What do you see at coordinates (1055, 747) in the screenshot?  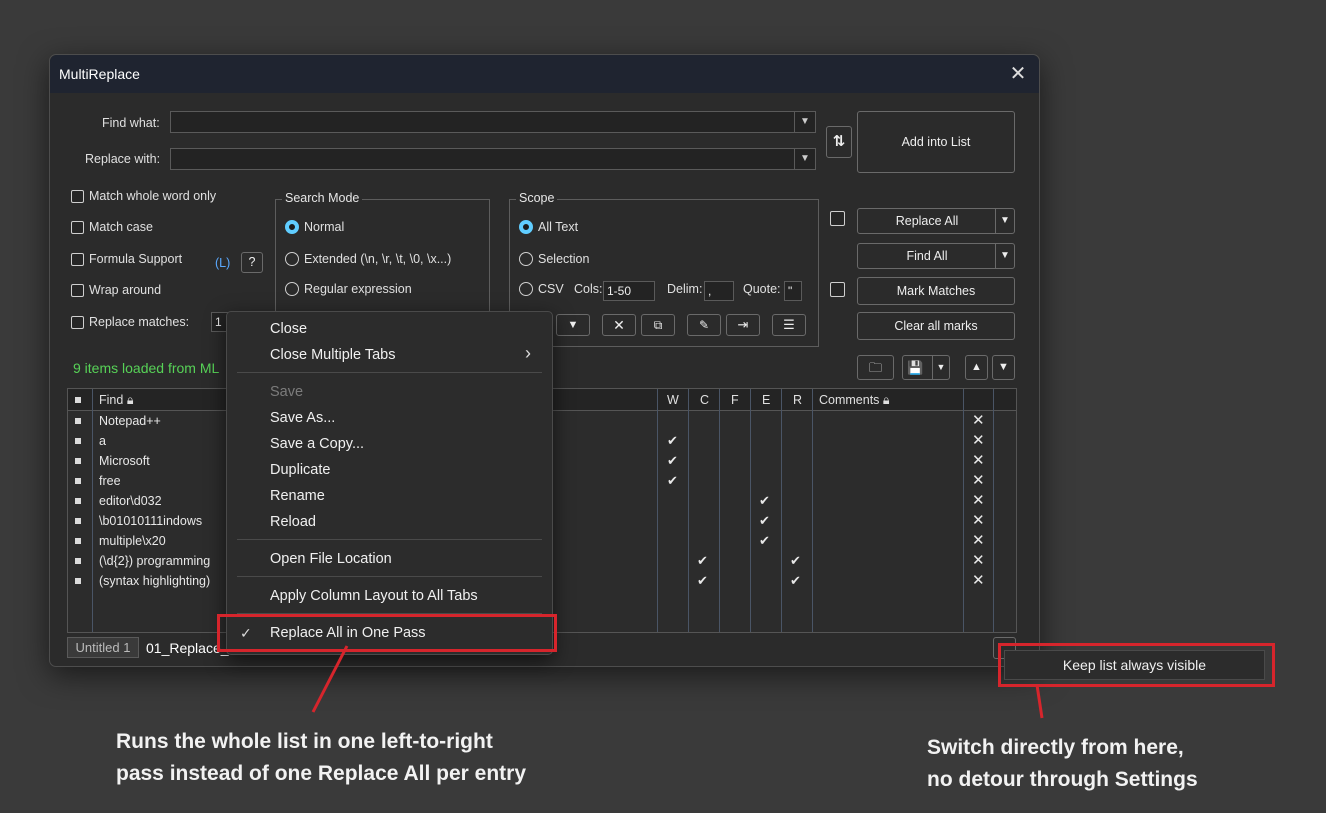 I see `annotation-right-line1: Switch directly from here,` at bounding box center [1055, 747].